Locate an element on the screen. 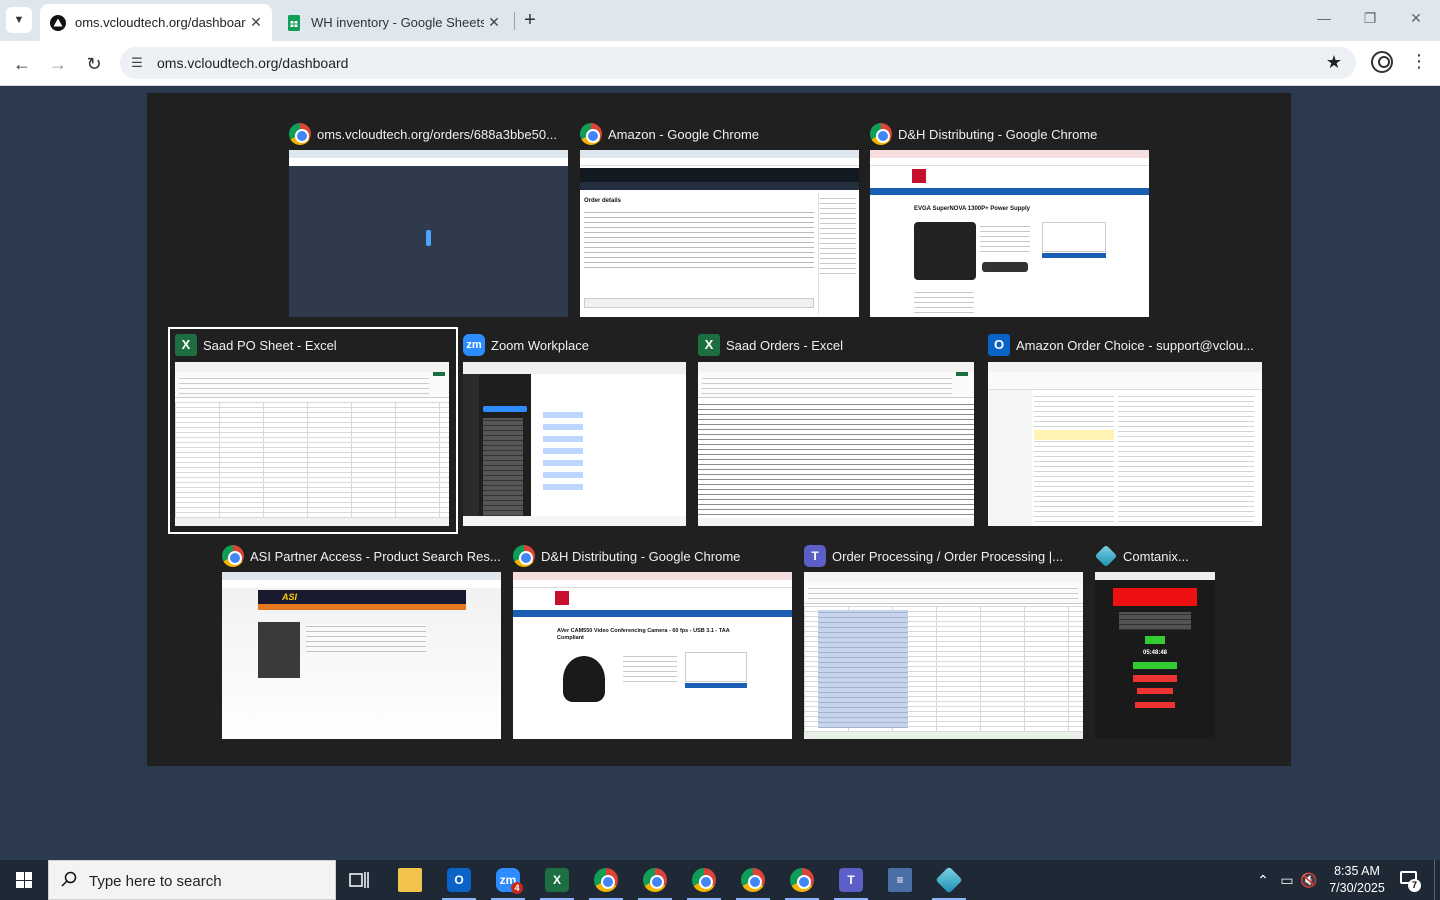  chevron-down-icon: ▼ is located at coordinates (19, 20).